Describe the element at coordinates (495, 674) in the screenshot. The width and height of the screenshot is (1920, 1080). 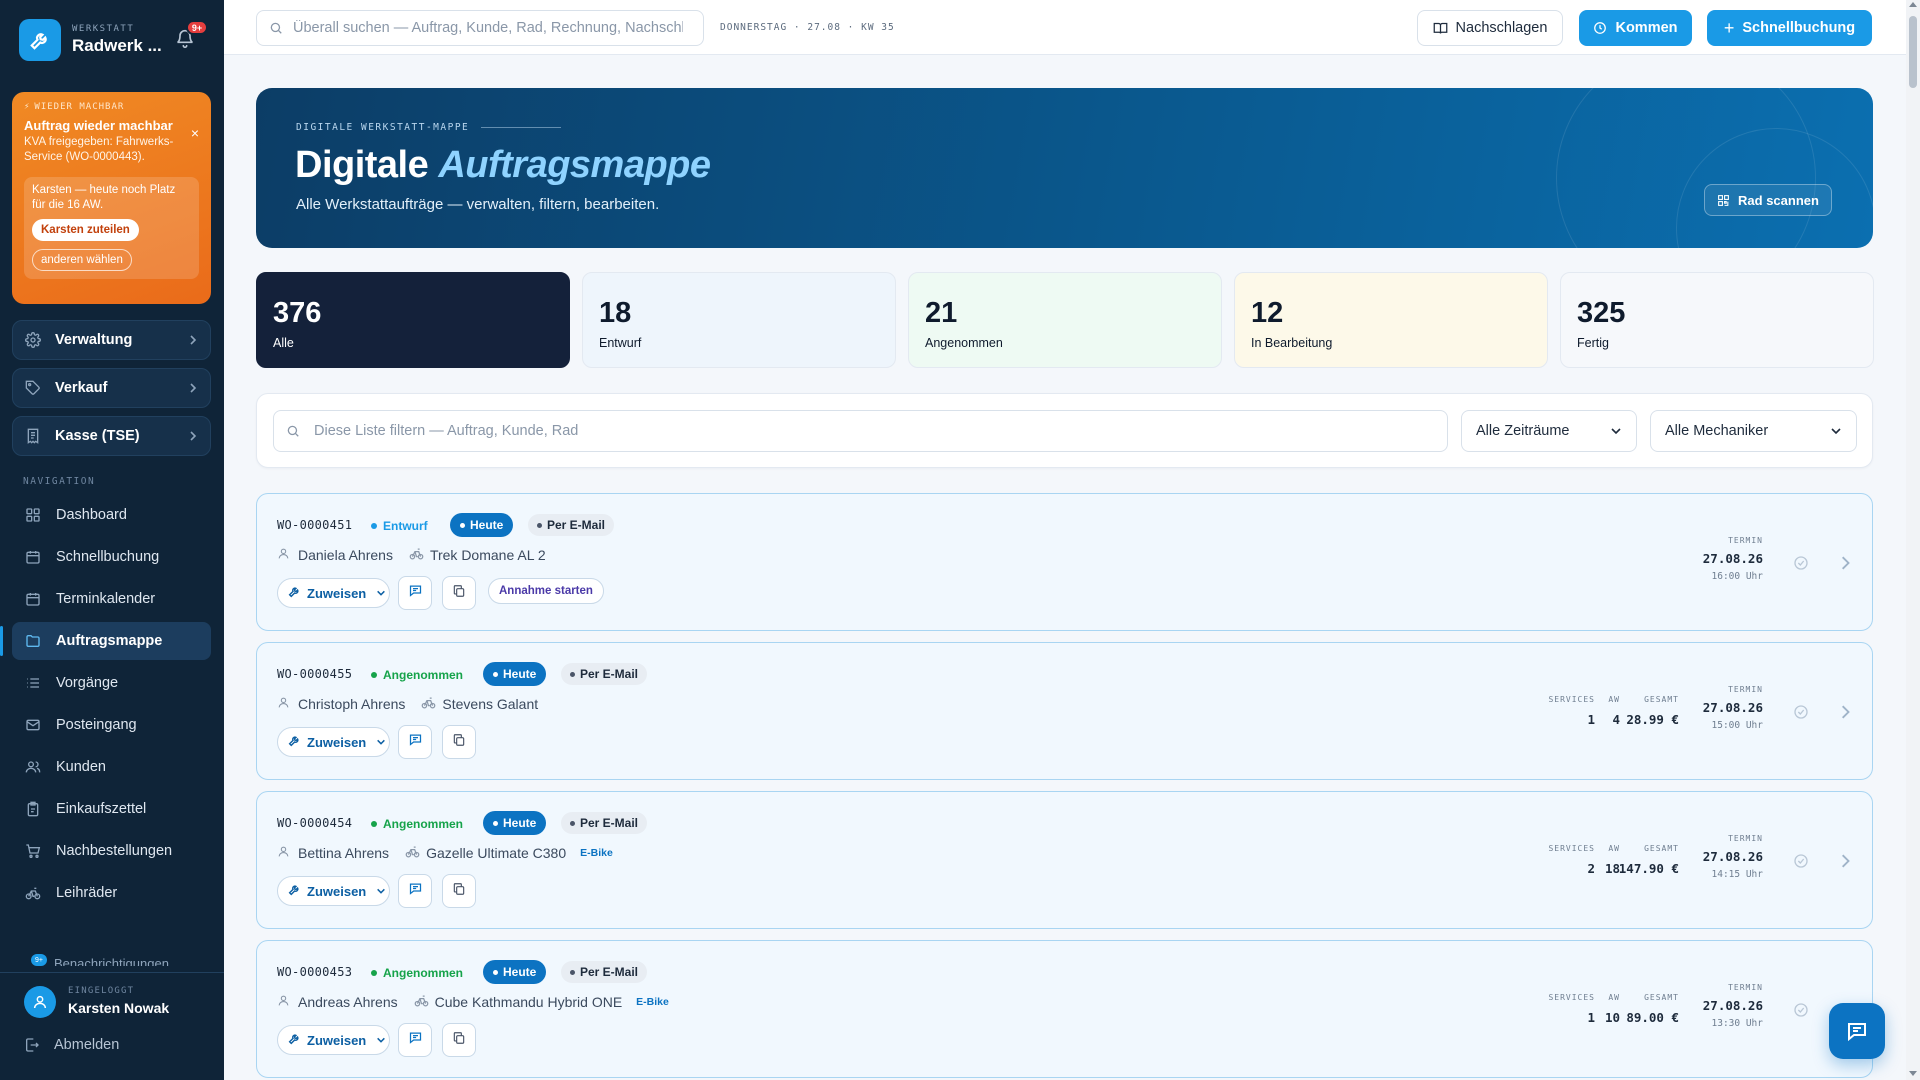
I see `today-dot` at that location.